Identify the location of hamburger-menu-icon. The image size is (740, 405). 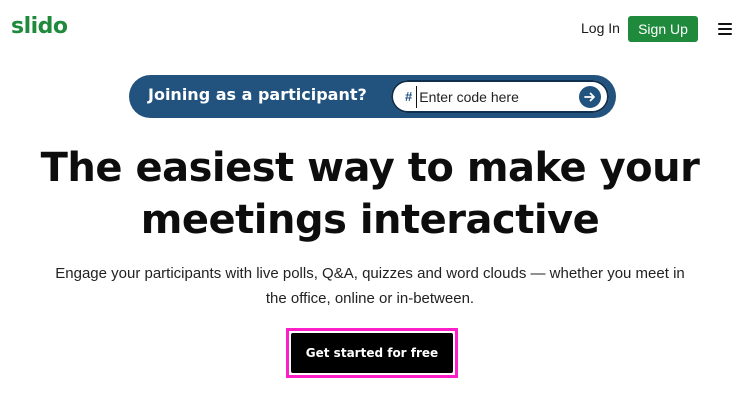
(725, 29).